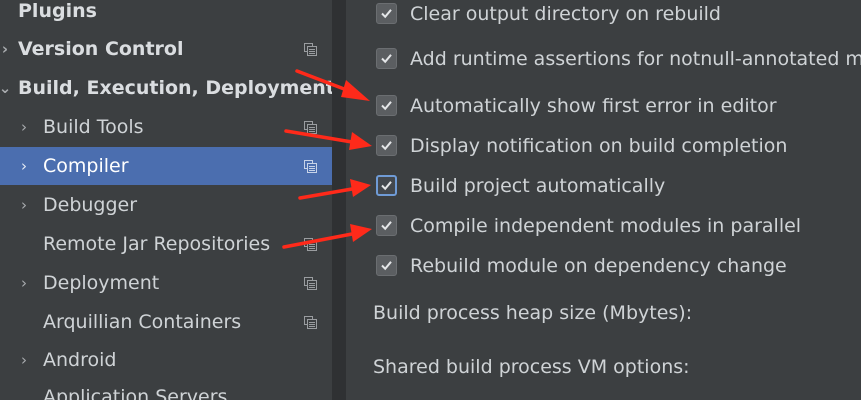  Describe the element at coordinates (166, 283) in the screenshot. I see `tree-item-deployment: › Deployment` at that location.